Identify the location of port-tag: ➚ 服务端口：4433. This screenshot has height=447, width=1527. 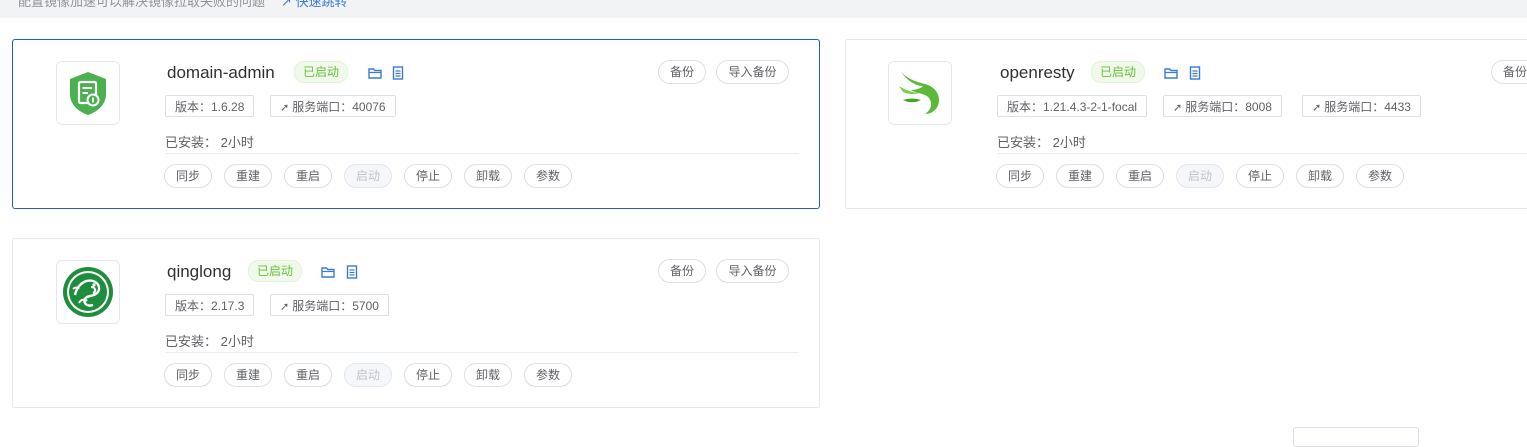
(1361, 106).